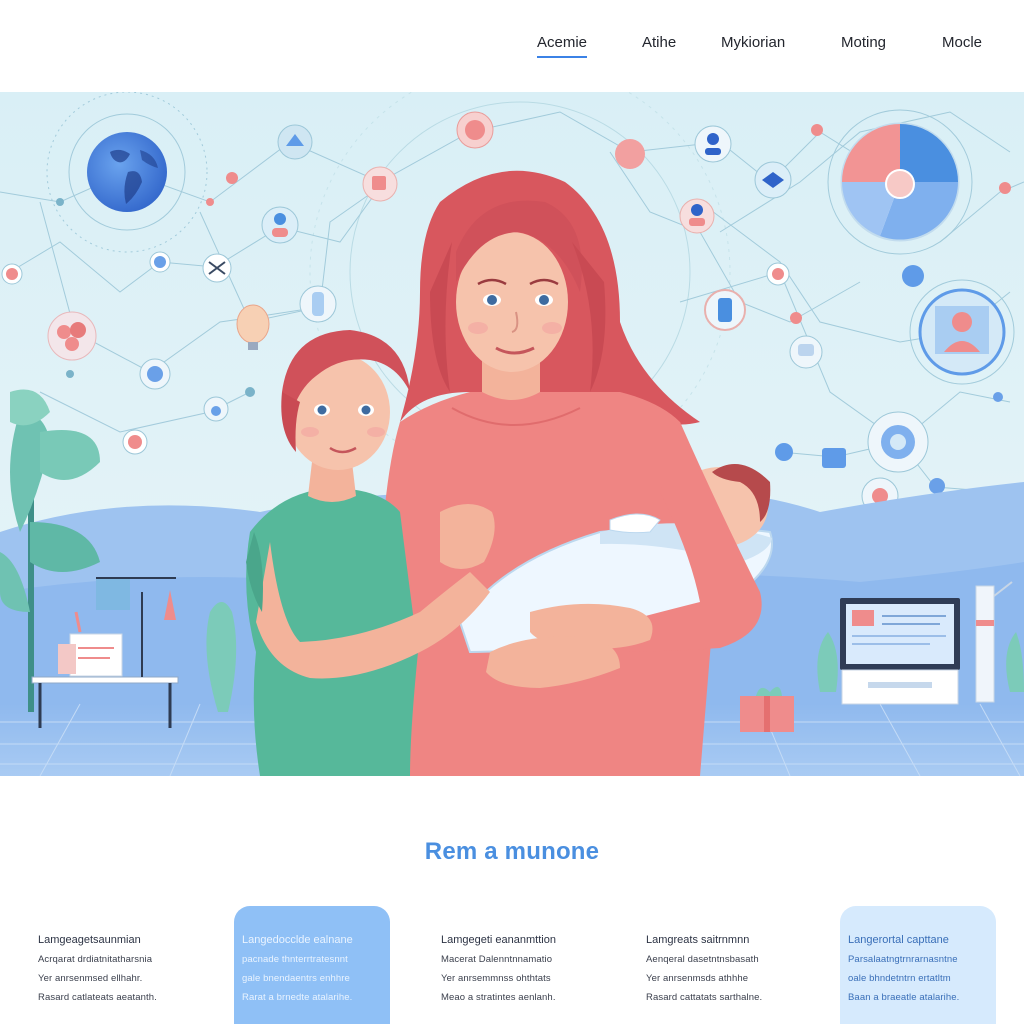 The width and height of the screenshot is (1024, 1024). What do you see at coordinates (725, 310) in the screenshot?
I see `phone-icon` at bounding box center [725, 310].